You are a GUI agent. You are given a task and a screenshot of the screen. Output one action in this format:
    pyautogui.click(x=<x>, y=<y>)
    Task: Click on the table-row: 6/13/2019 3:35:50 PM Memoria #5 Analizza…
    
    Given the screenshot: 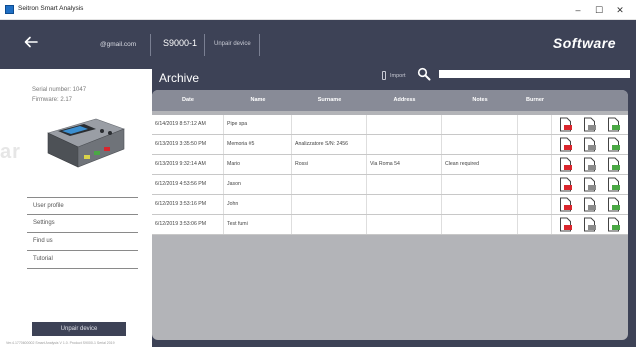 What is the action you would take?
    pyautogui.click(x=390, y=145)
    